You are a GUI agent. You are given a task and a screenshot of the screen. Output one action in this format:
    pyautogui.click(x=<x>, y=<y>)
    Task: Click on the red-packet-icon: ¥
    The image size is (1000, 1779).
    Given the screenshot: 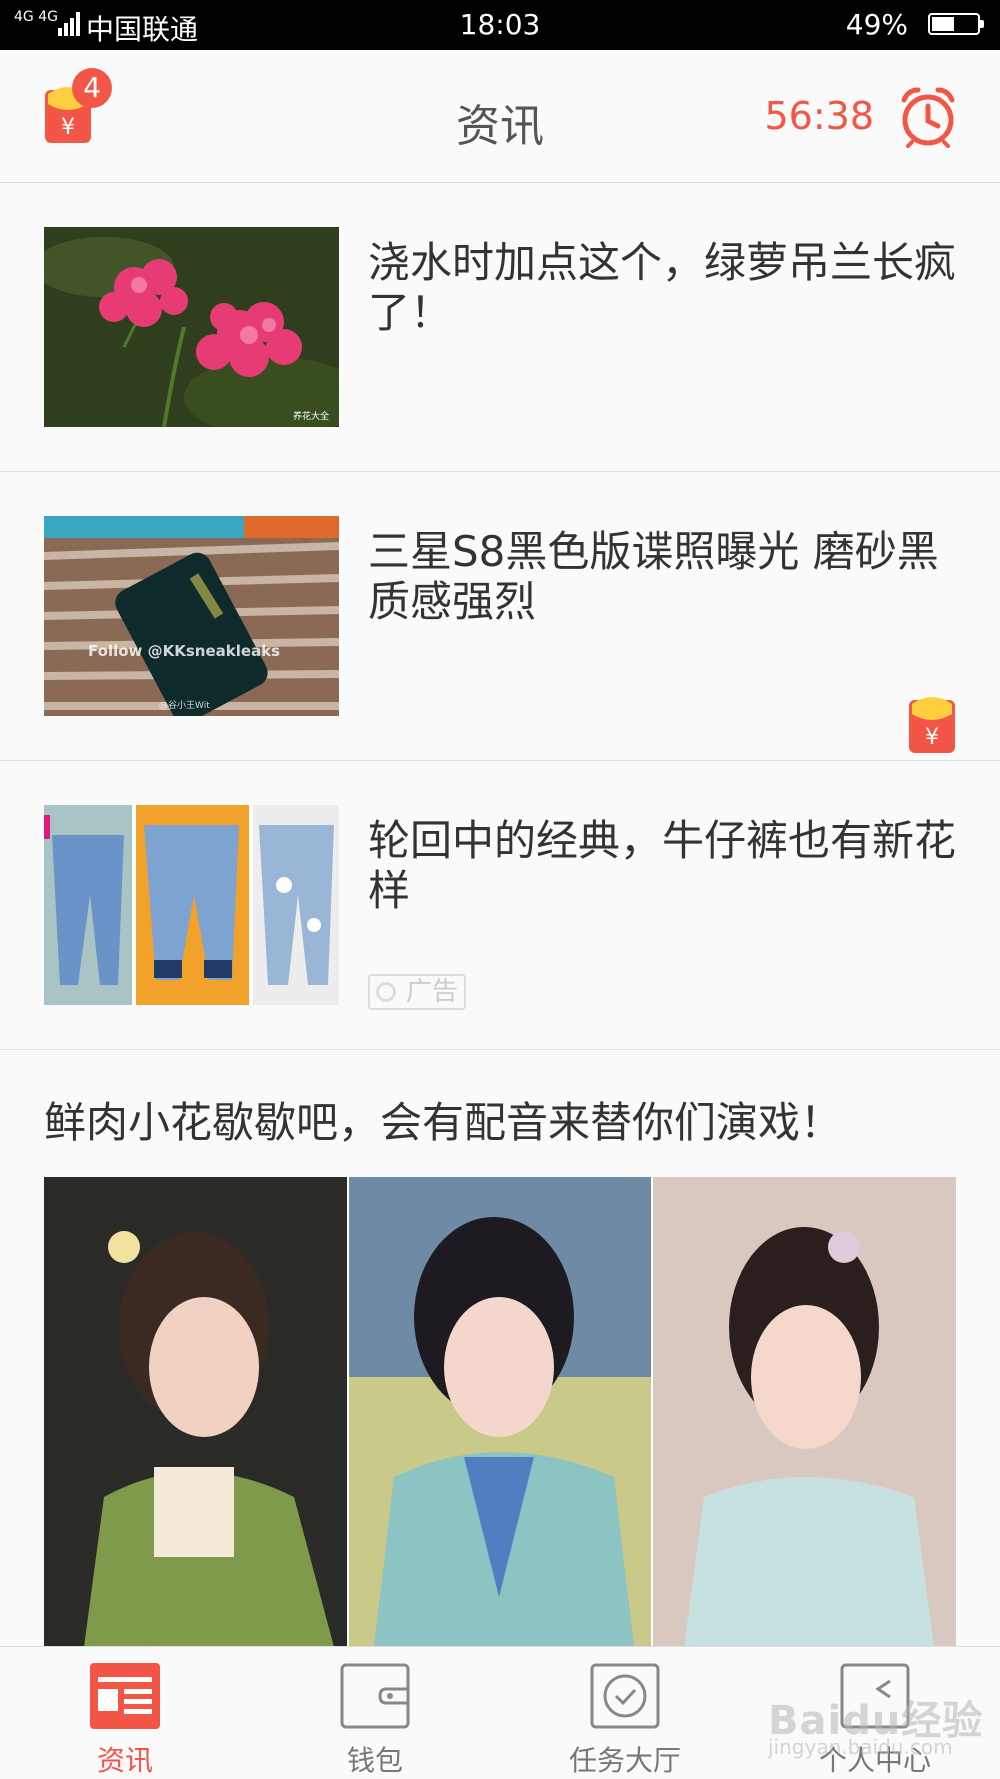 What is the action you would take?
    pyautogui.click(x=932, y=725)
    